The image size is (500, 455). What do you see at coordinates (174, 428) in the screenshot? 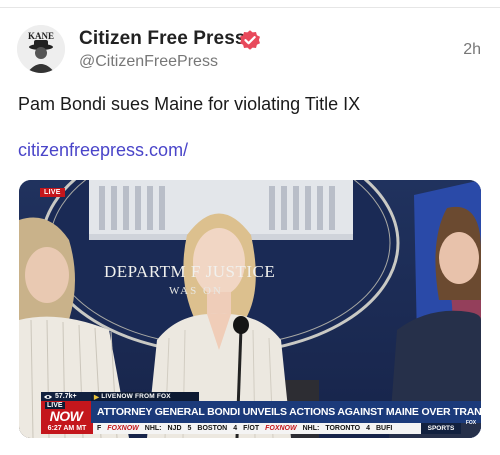
I see `ticker-item: NJD` at bounding box center [174, 428].